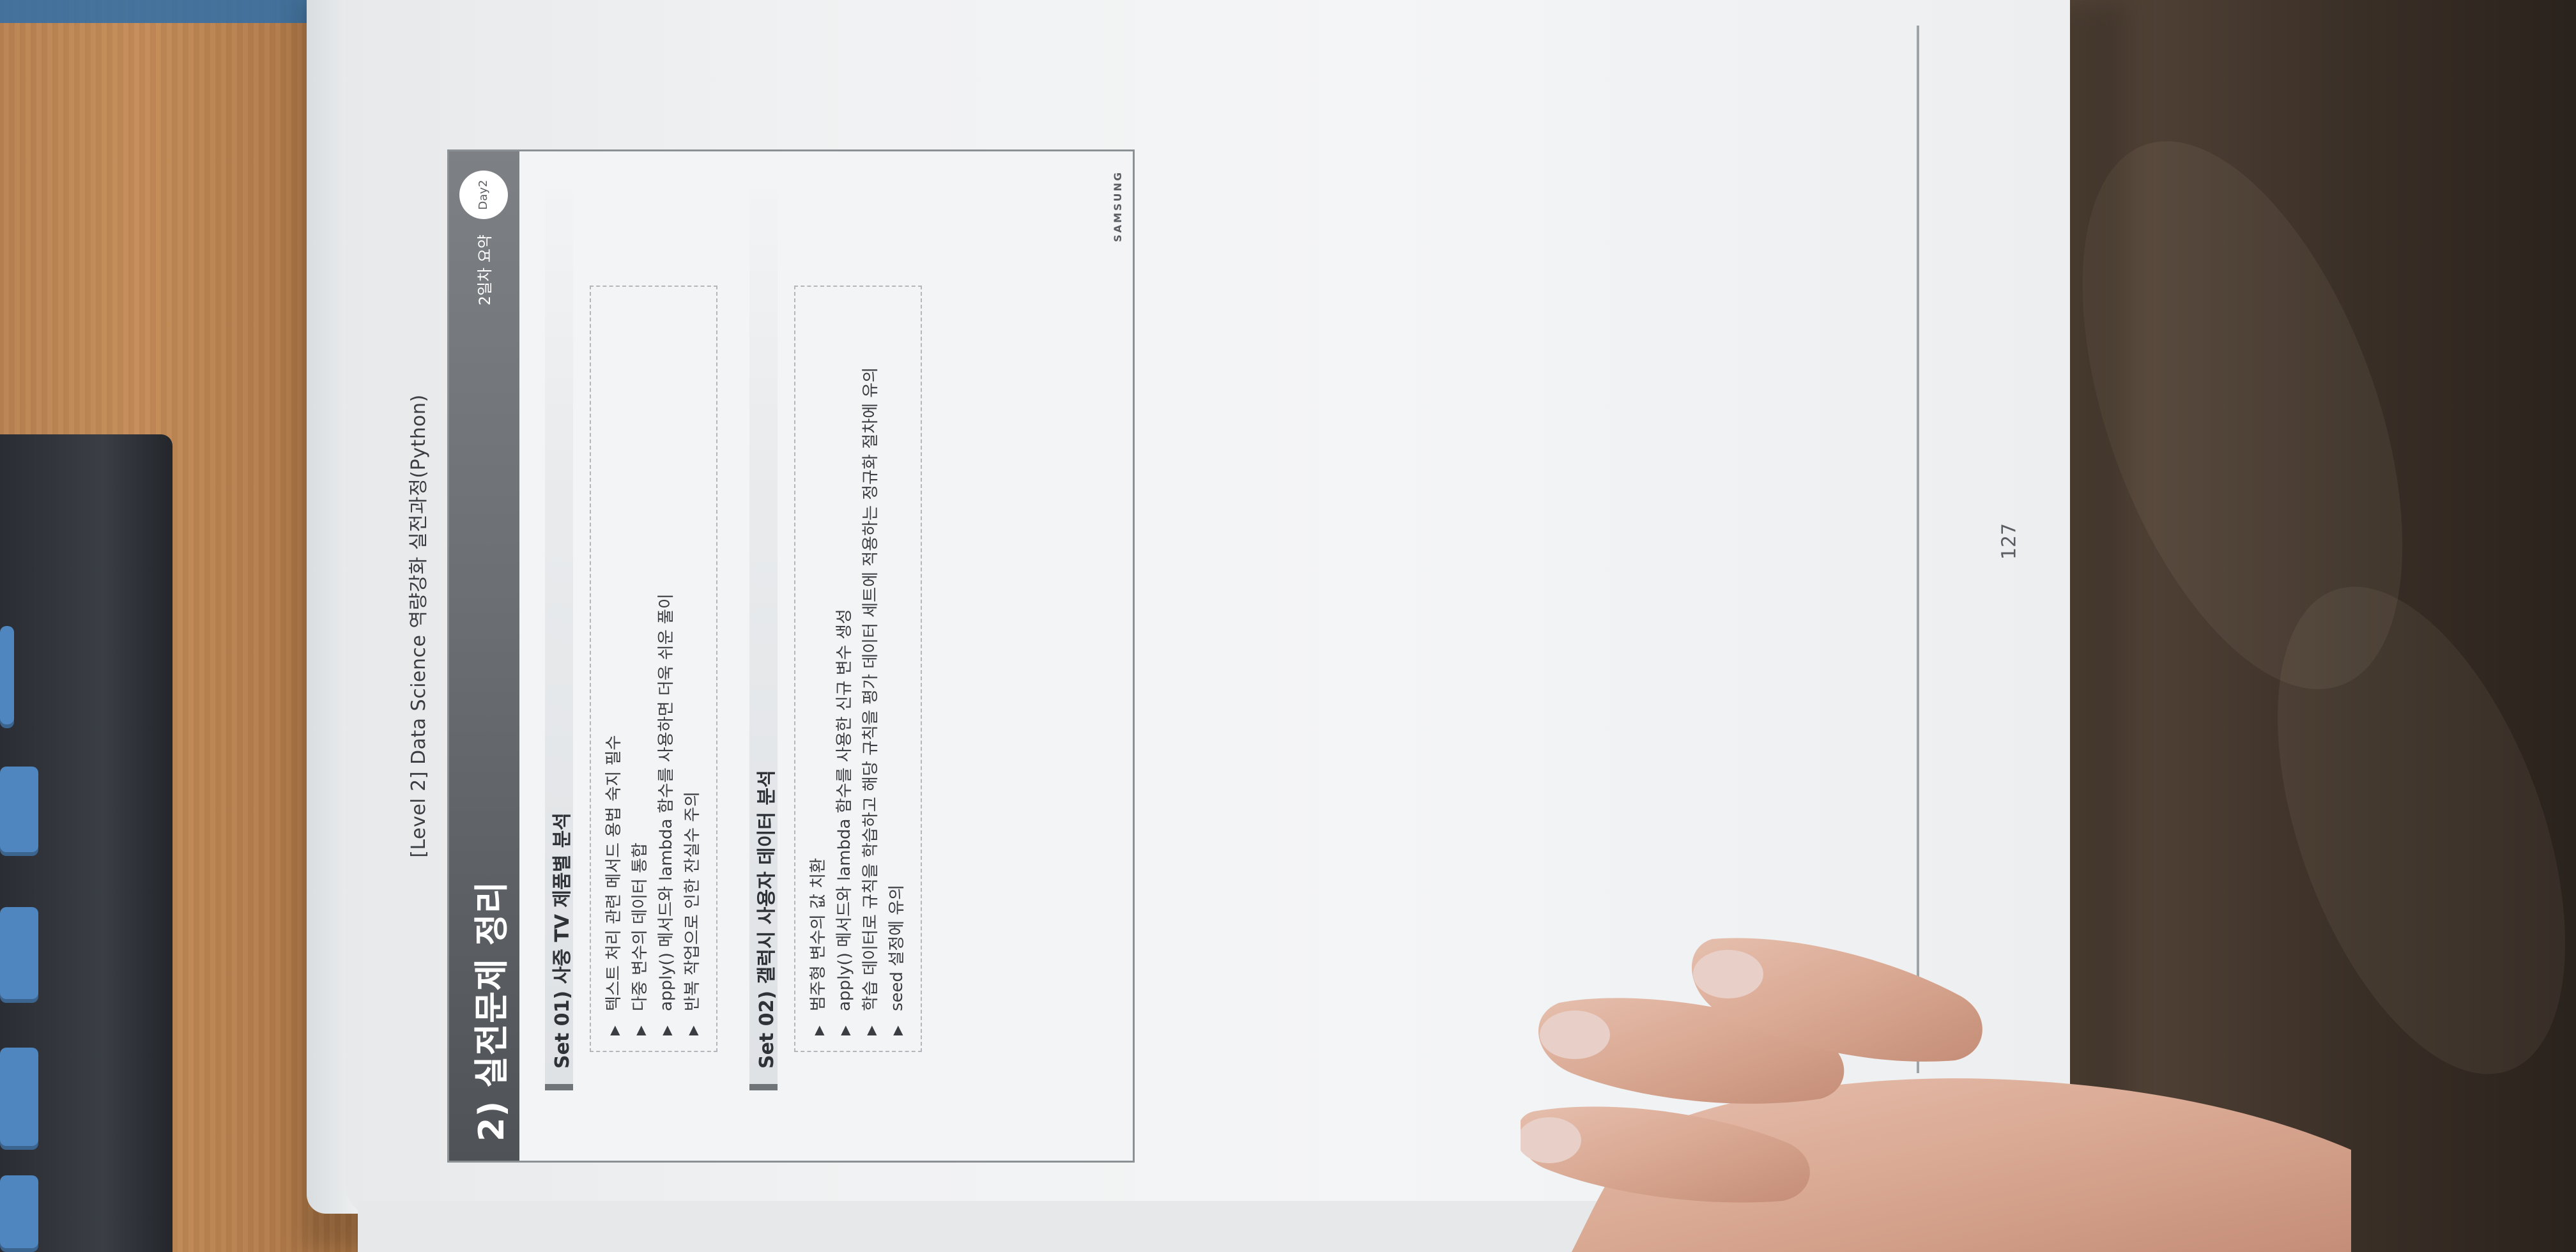 The height and width of the screenshot is (1252, 2576). I want to click on bullet-item: ▶ apply() 메서드와 lambda 함수를 사용한 신규 변수 생성, so click(845, 668).